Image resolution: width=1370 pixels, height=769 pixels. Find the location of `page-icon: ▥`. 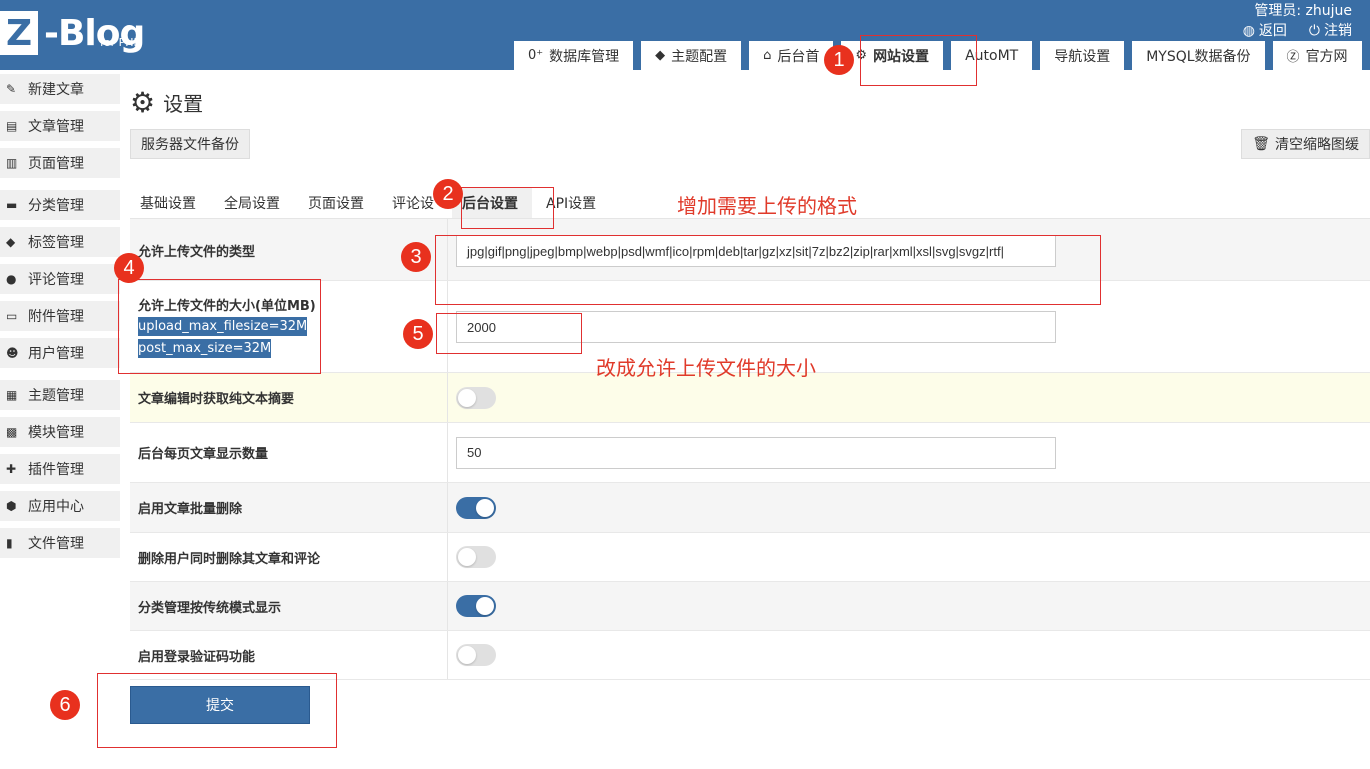

page-icon: ▥ is located at coordinates (12, 163).